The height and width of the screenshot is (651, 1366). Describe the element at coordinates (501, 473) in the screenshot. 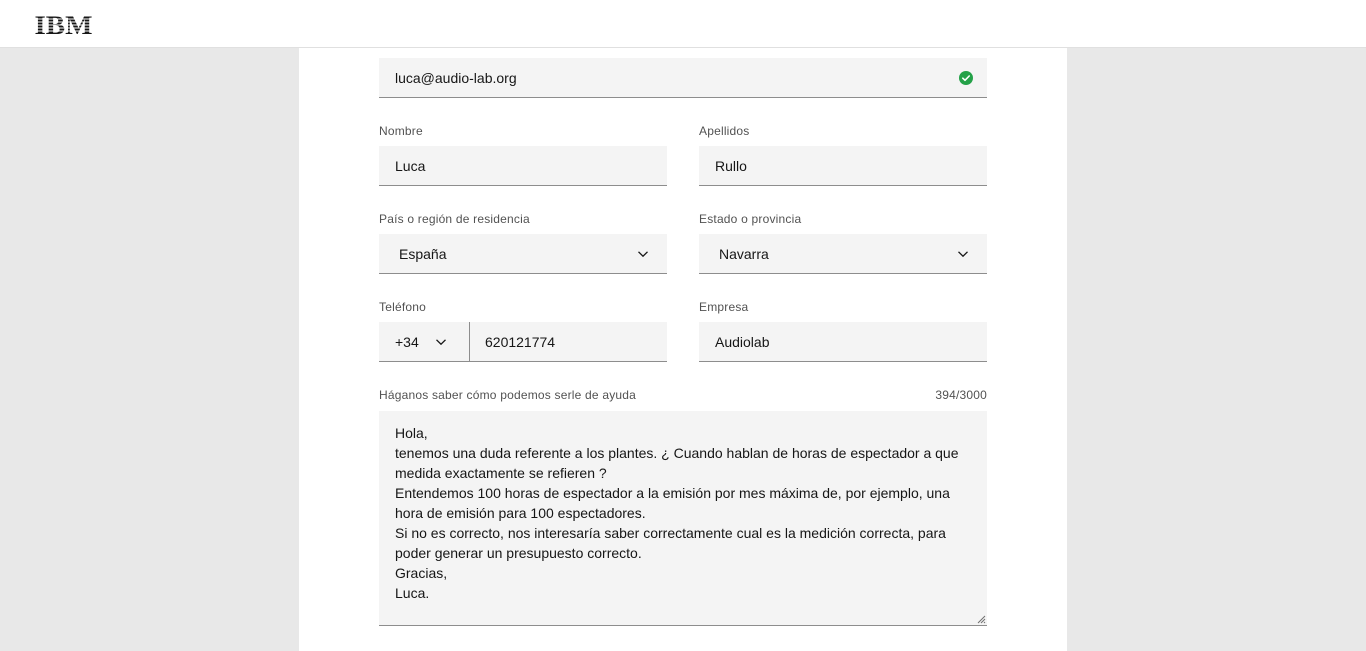

I see `message-line: medida exactamente se refieren ?` at that location.